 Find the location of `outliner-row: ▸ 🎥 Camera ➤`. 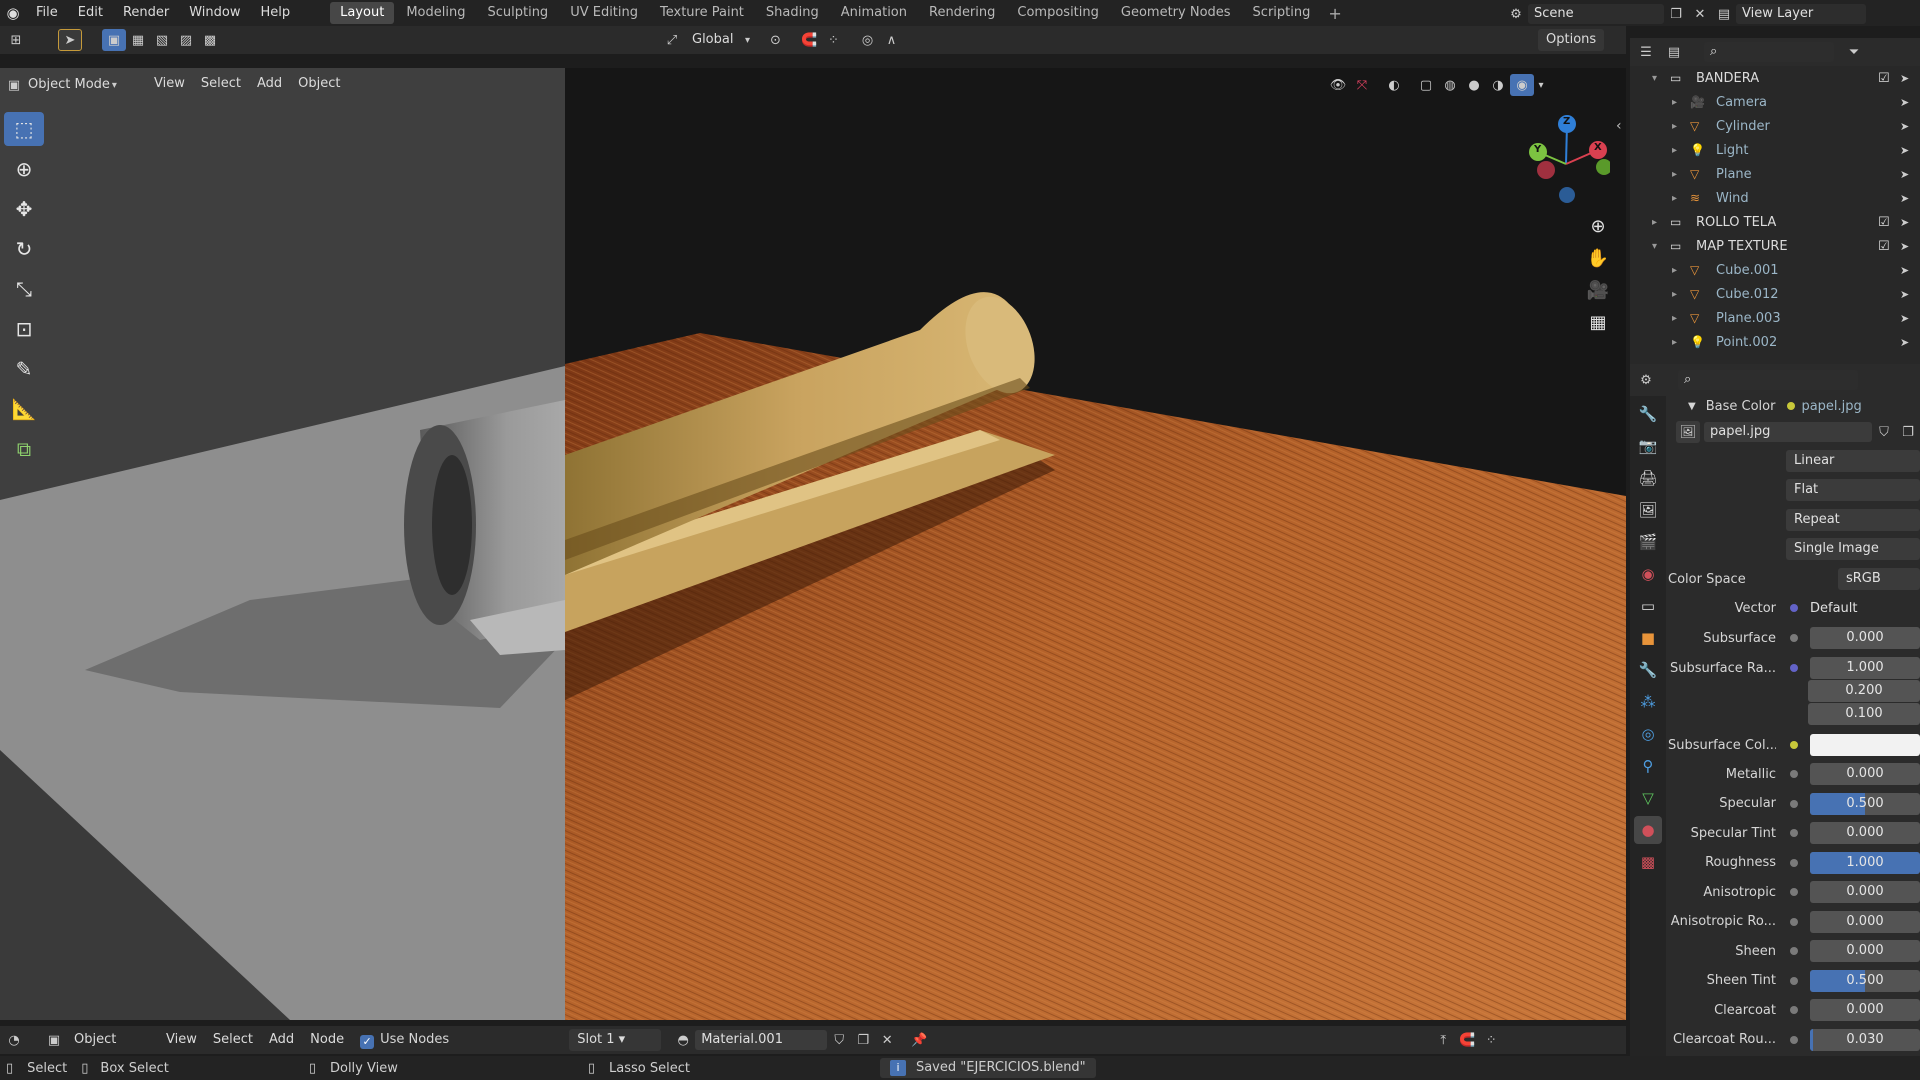

outliner-row: ▸ 🎥 Camera ➤ is located at coordinates (1775, 102).